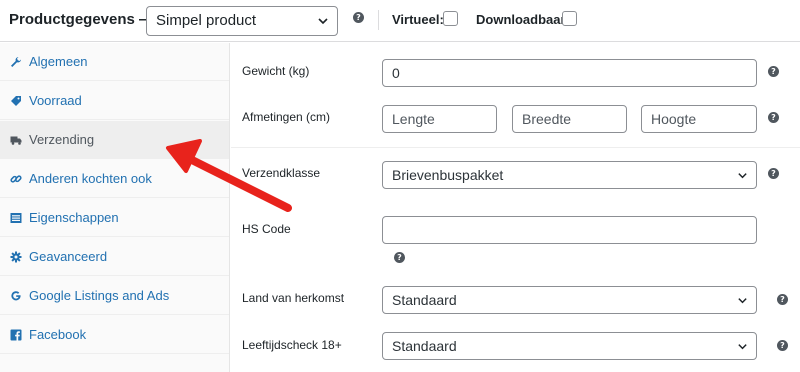 The height and width of the screenshot is (372, 800). What do you see at coordinates (16, 179) in the screenshot?
I see `link-icon` at bounding box center [16, 179].